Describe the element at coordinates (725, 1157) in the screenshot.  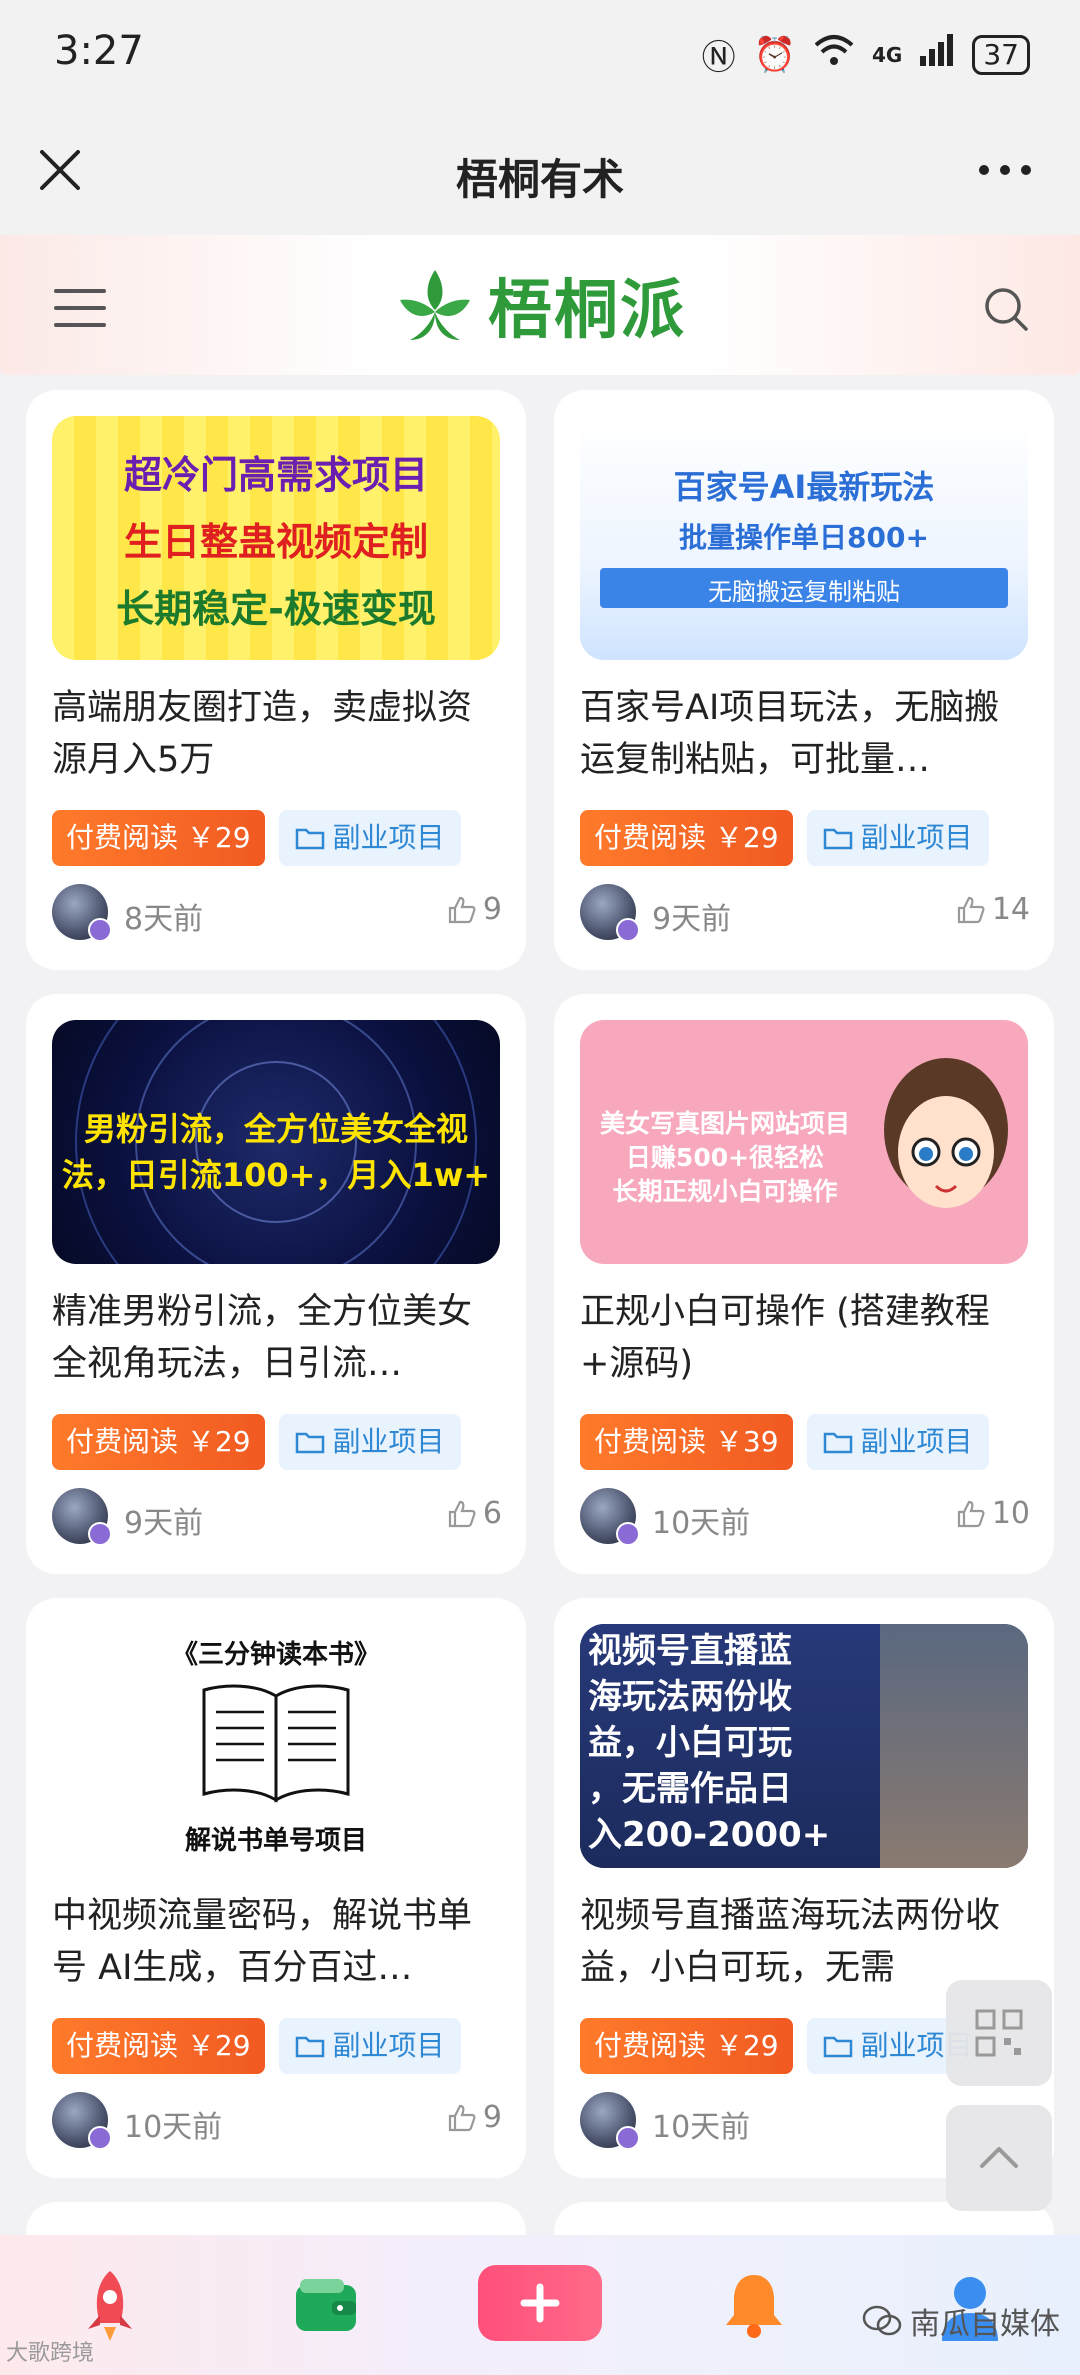
I see `thumbnail-text: 日赚500+很轻松` at that location.